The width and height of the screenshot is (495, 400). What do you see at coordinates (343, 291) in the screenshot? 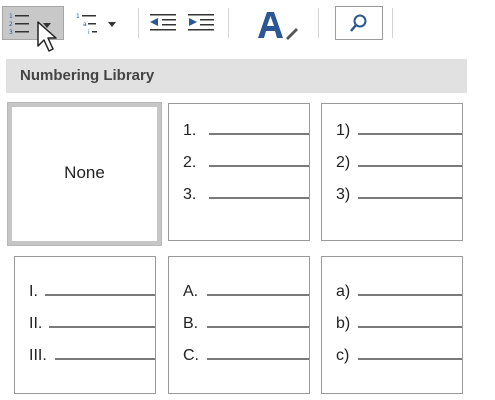
I see `list-marker: a)` at bounding box center [343, 291].